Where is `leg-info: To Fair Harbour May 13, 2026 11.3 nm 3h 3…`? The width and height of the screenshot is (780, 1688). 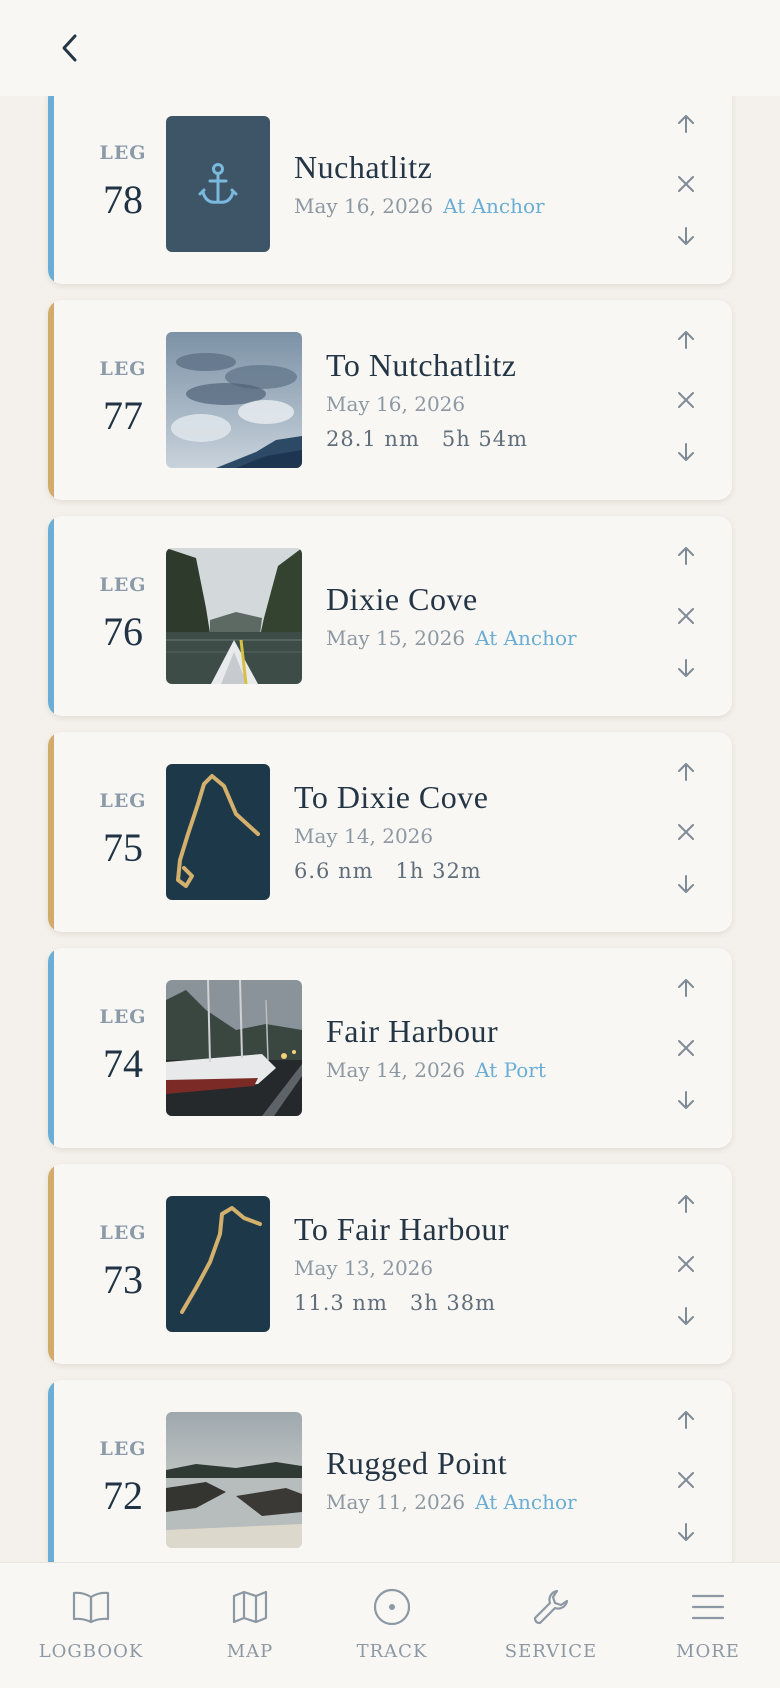 leg-info: To Fair Harbour May 13, 2026 11.3 nm 3h 3… is located at coordinates (401, 1264).